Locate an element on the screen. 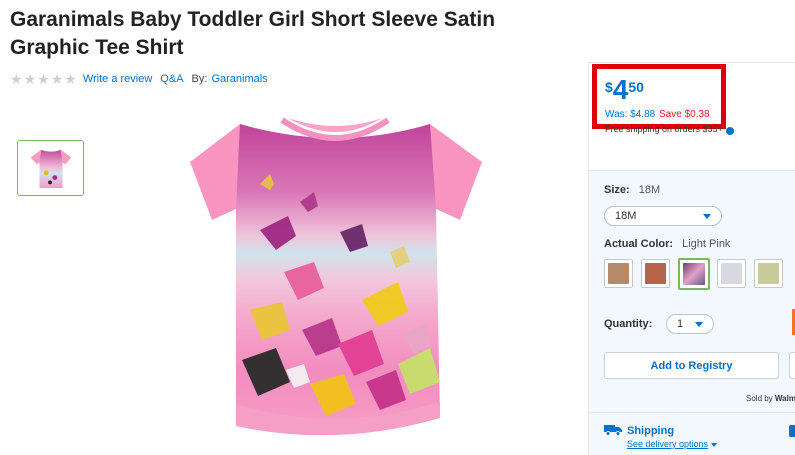 Image resolution: width=795 pixels, height=455 pixels. buy-box-divider is located at coordinates (691, 412).